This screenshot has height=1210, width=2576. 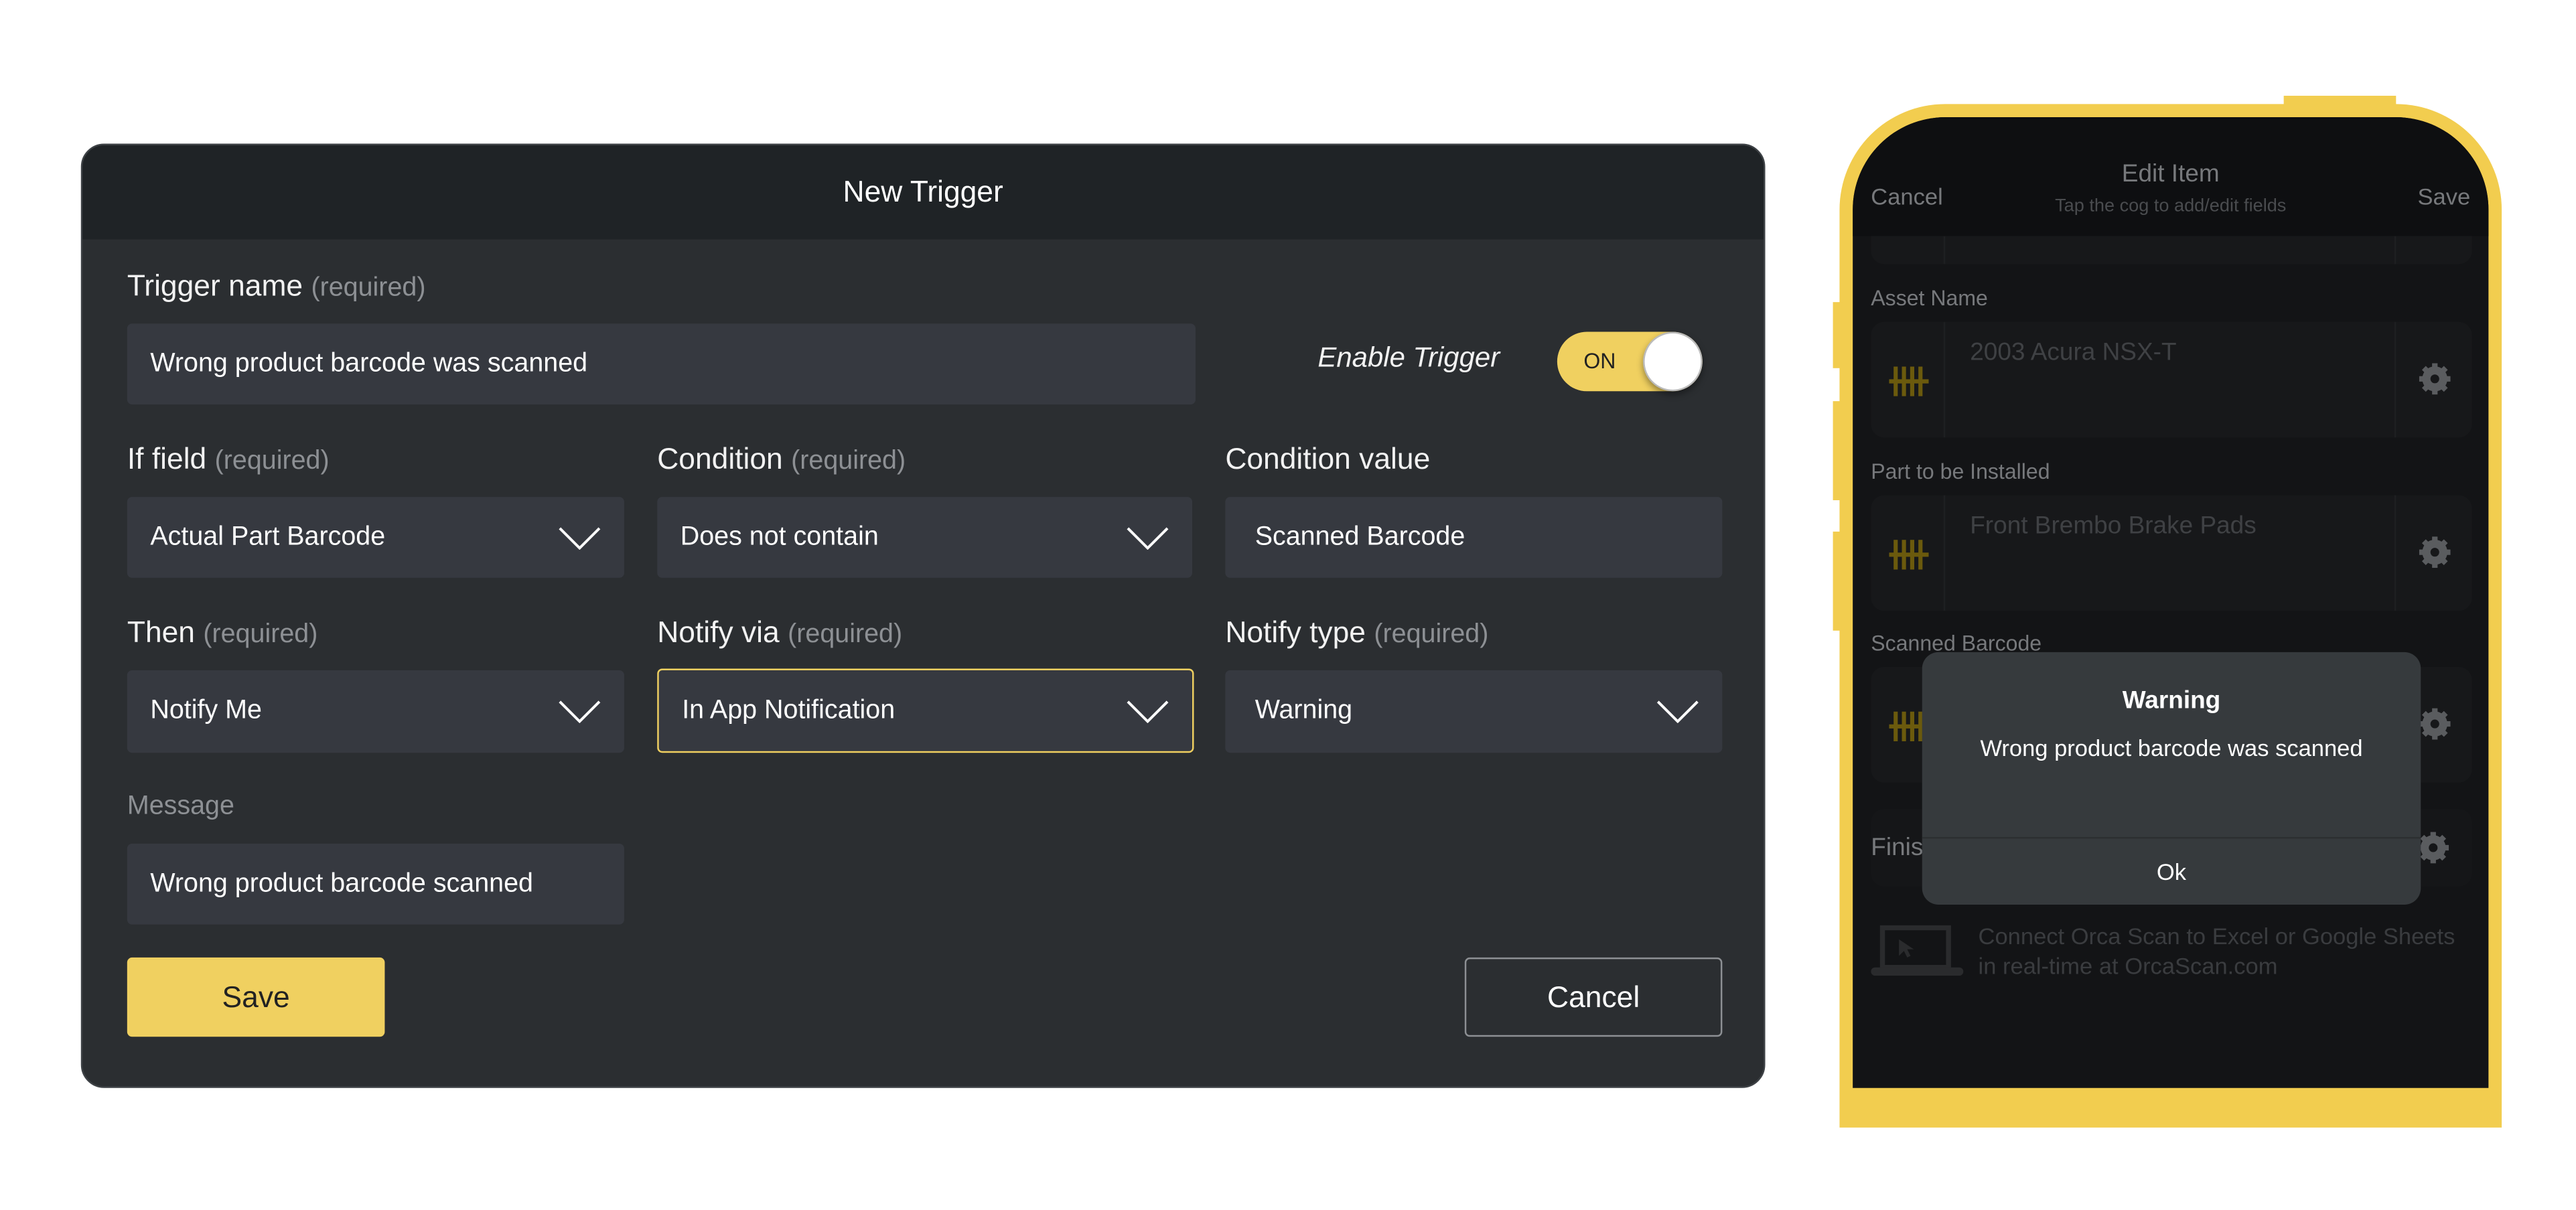 I want to click on phone-volume-down, so click(x=1838, y=581).